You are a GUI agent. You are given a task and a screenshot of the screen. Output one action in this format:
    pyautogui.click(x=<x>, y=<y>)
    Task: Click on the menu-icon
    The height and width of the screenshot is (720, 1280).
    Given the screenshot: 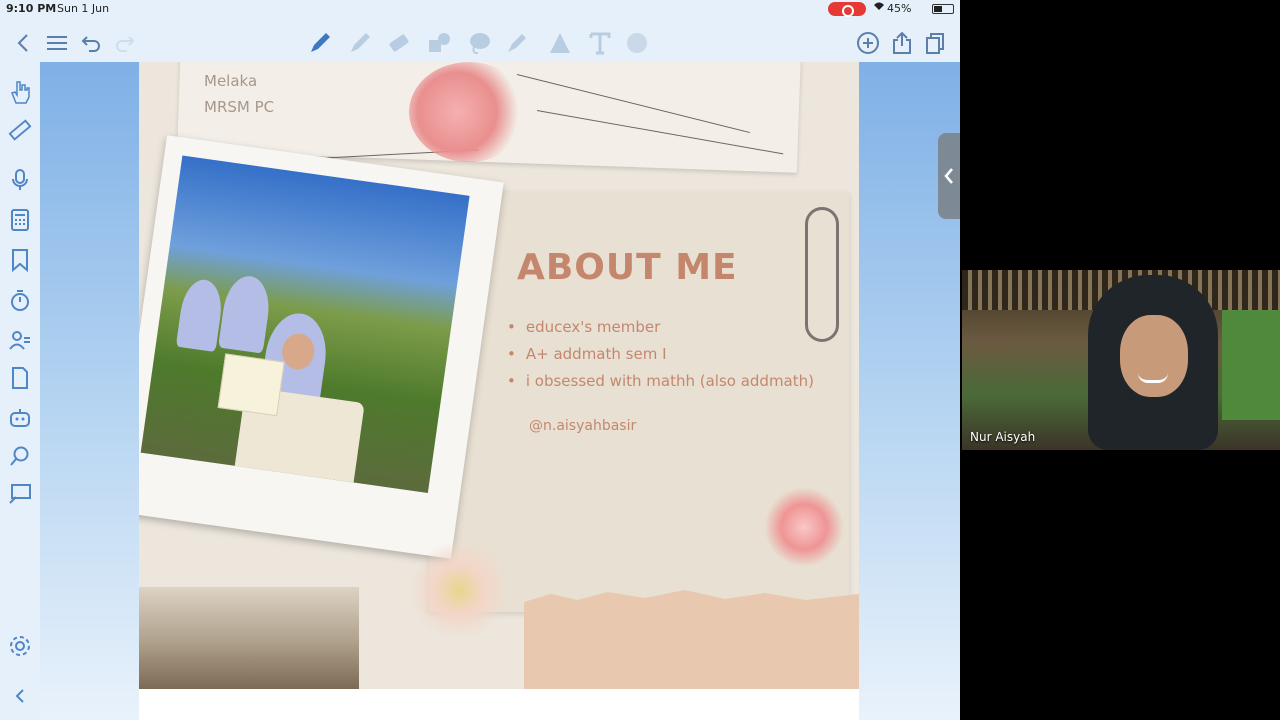 What is the action you would take?
    pyautogui.click(x=57, y=43)
    